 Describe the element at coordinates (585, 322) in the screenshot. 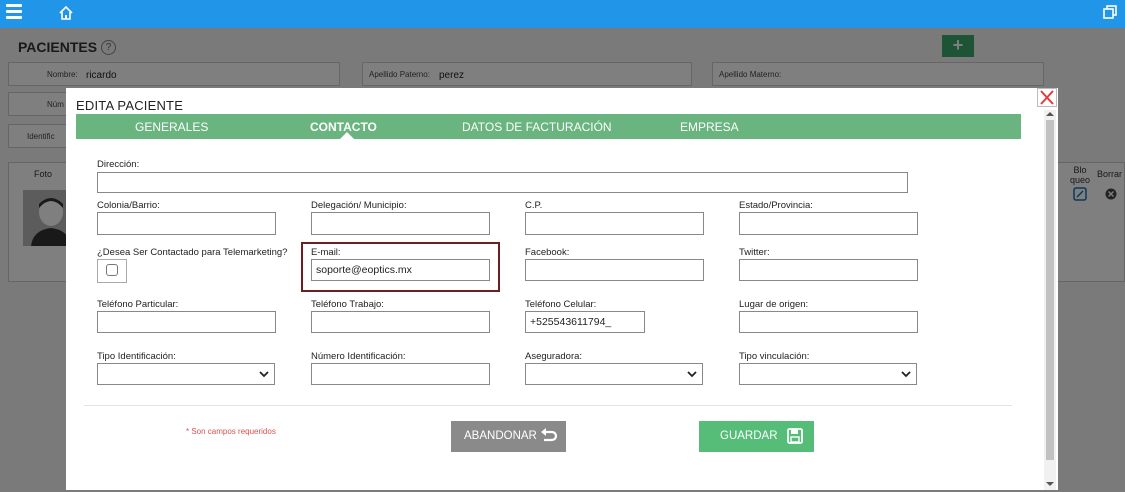

I see `tel-celular-input: +525543611794_` at that location.